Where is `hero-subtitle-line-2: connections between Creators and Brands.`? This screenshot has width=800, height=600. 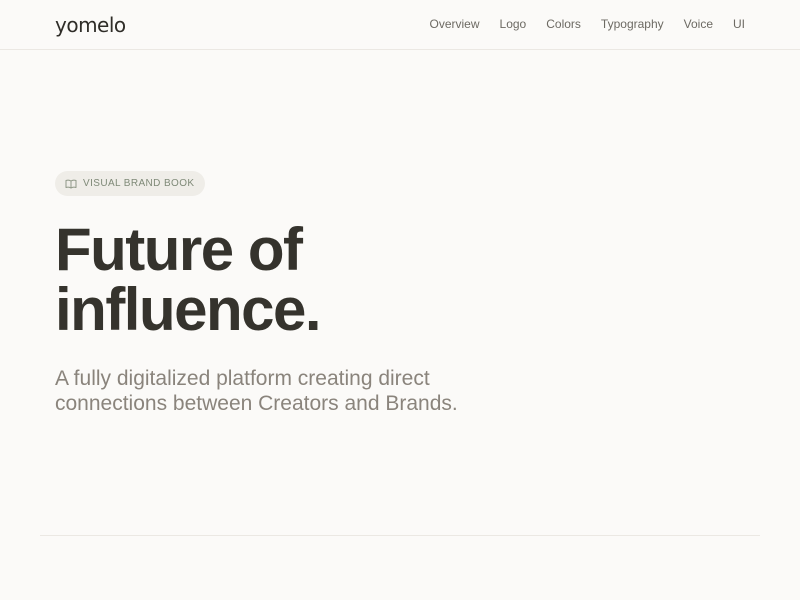
hero-subtitle-line-2: connections between Creators and Brands. is located at coordinates (256, 403).